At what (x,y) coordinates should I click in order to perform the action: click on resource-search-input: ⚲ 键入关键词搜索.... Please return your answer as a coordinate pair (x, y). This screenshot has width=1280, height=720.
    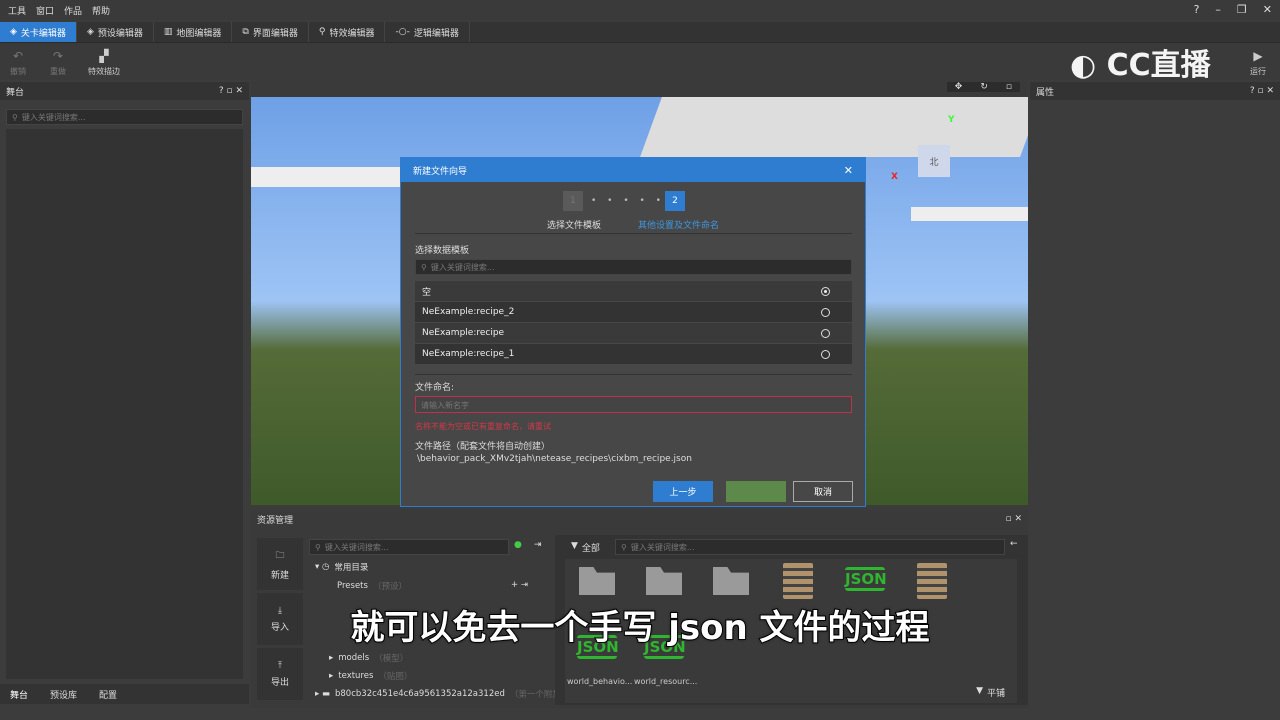
    Looking at the image, I should click on (409, 547).